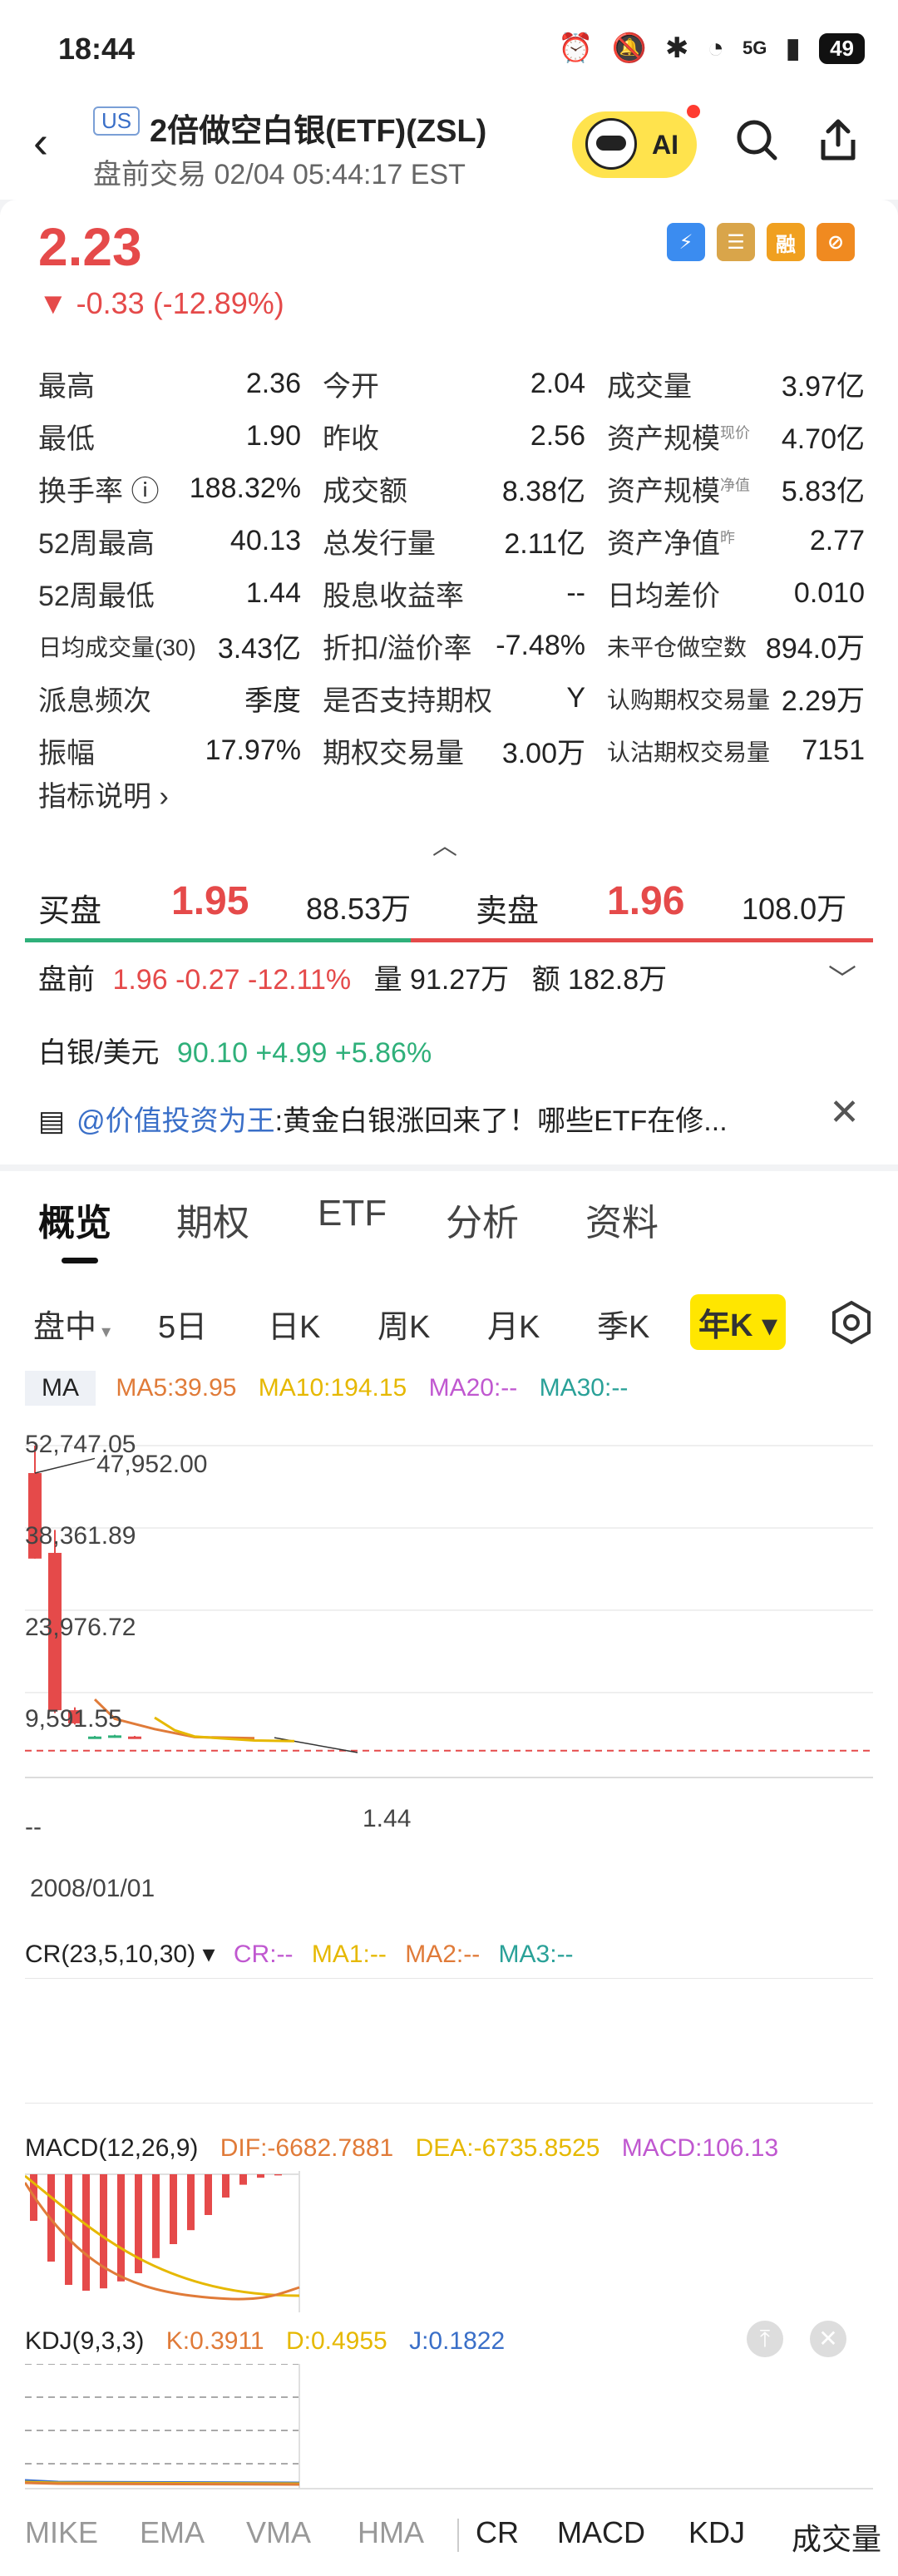  What do you see at coordinates (601, 2532) in the screenshot?
I see `tab-macd: MACD` at bounding box center [601, 2532].